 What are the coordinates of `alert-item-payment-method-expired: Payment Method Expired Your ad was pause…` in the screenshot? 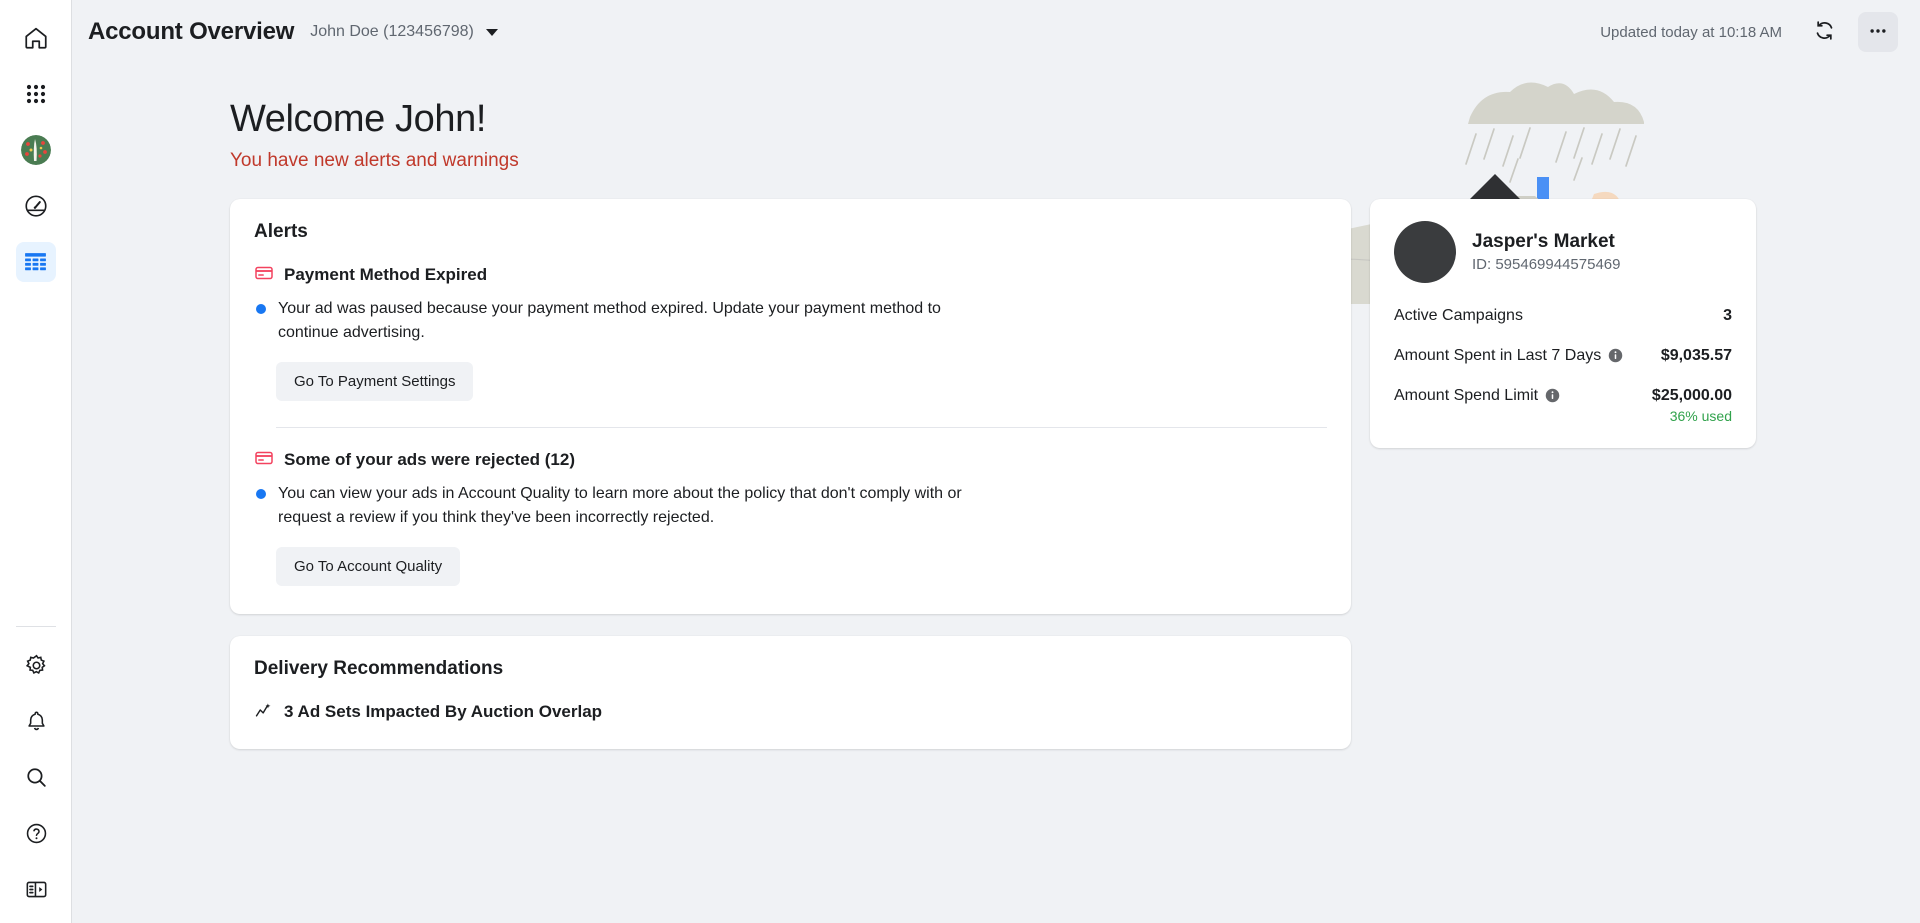 It's located at (790, 334).